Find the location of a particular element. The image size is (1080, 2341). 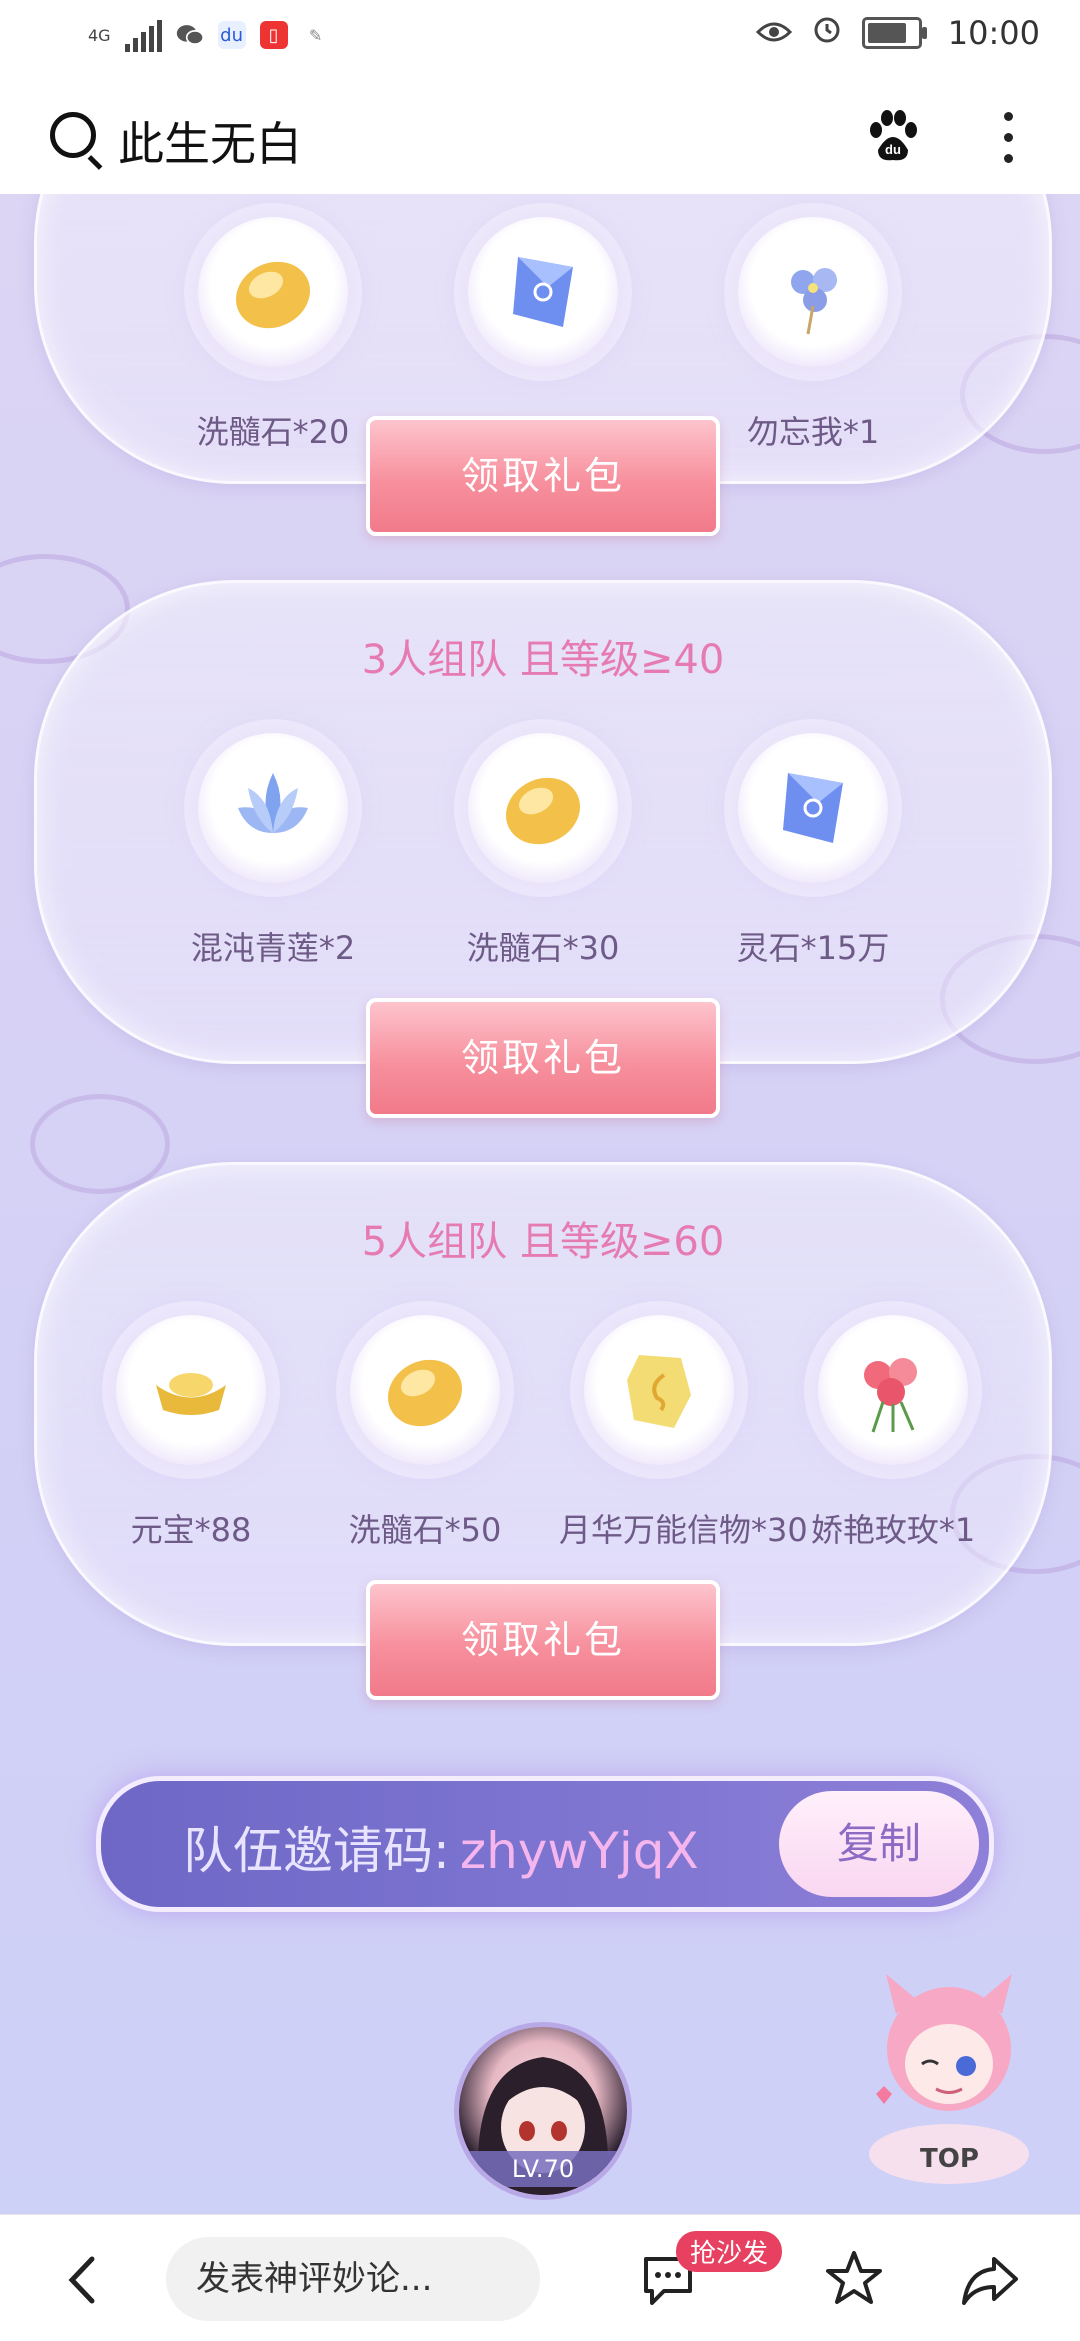

gold-ingot-icon is located at coordinates (191, 1390).